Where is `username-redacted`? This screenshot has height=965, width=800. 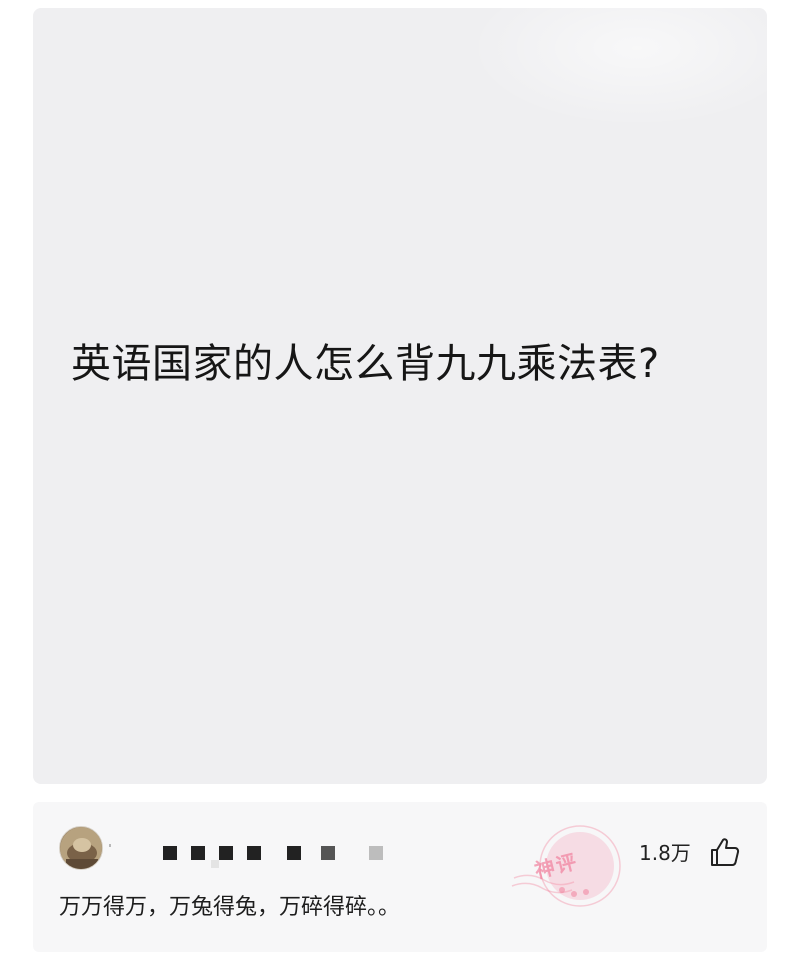
username-redacted is located at coordinates (280, 853).